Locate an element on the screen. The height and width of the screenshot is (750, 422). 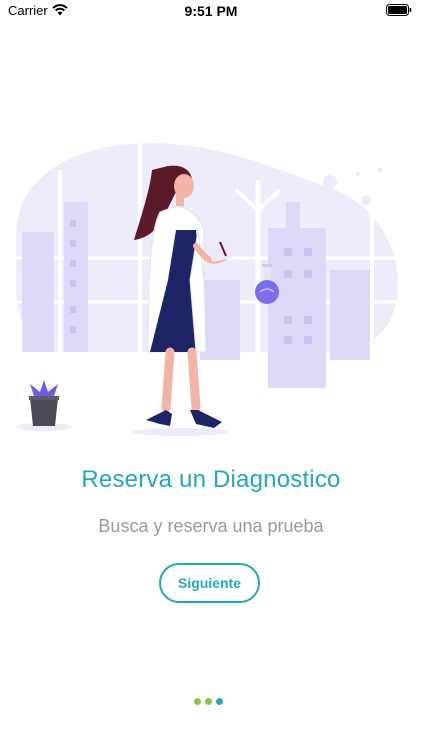
next-button: Siguiente is located at coordinates (209, 583).